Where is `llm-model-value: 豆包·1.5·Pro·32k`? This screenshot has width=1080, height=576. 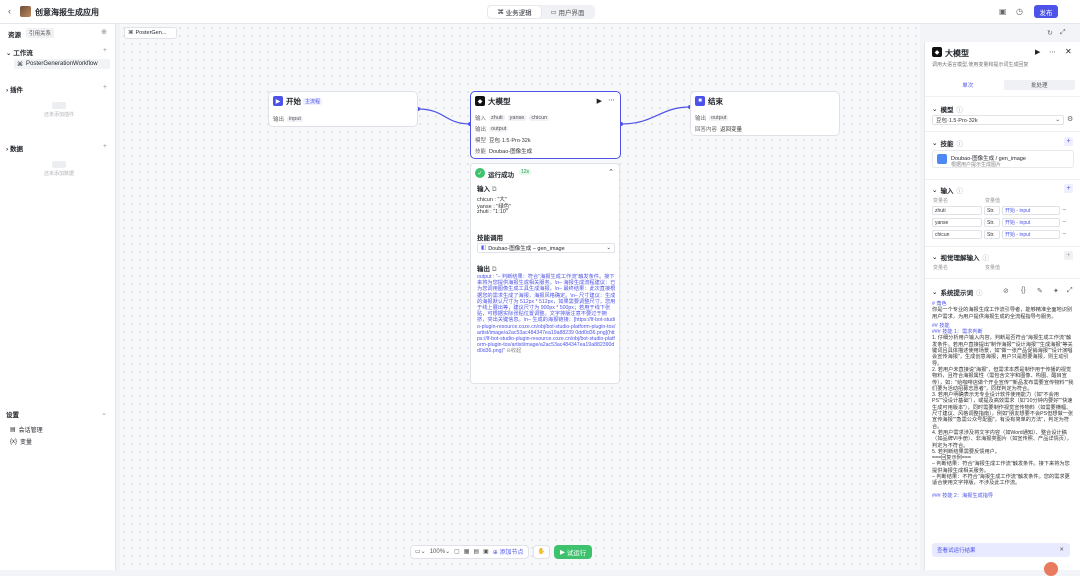 llm-model-value: 豆包·1.5·Pro·32k is located at coordinates (510, 141).